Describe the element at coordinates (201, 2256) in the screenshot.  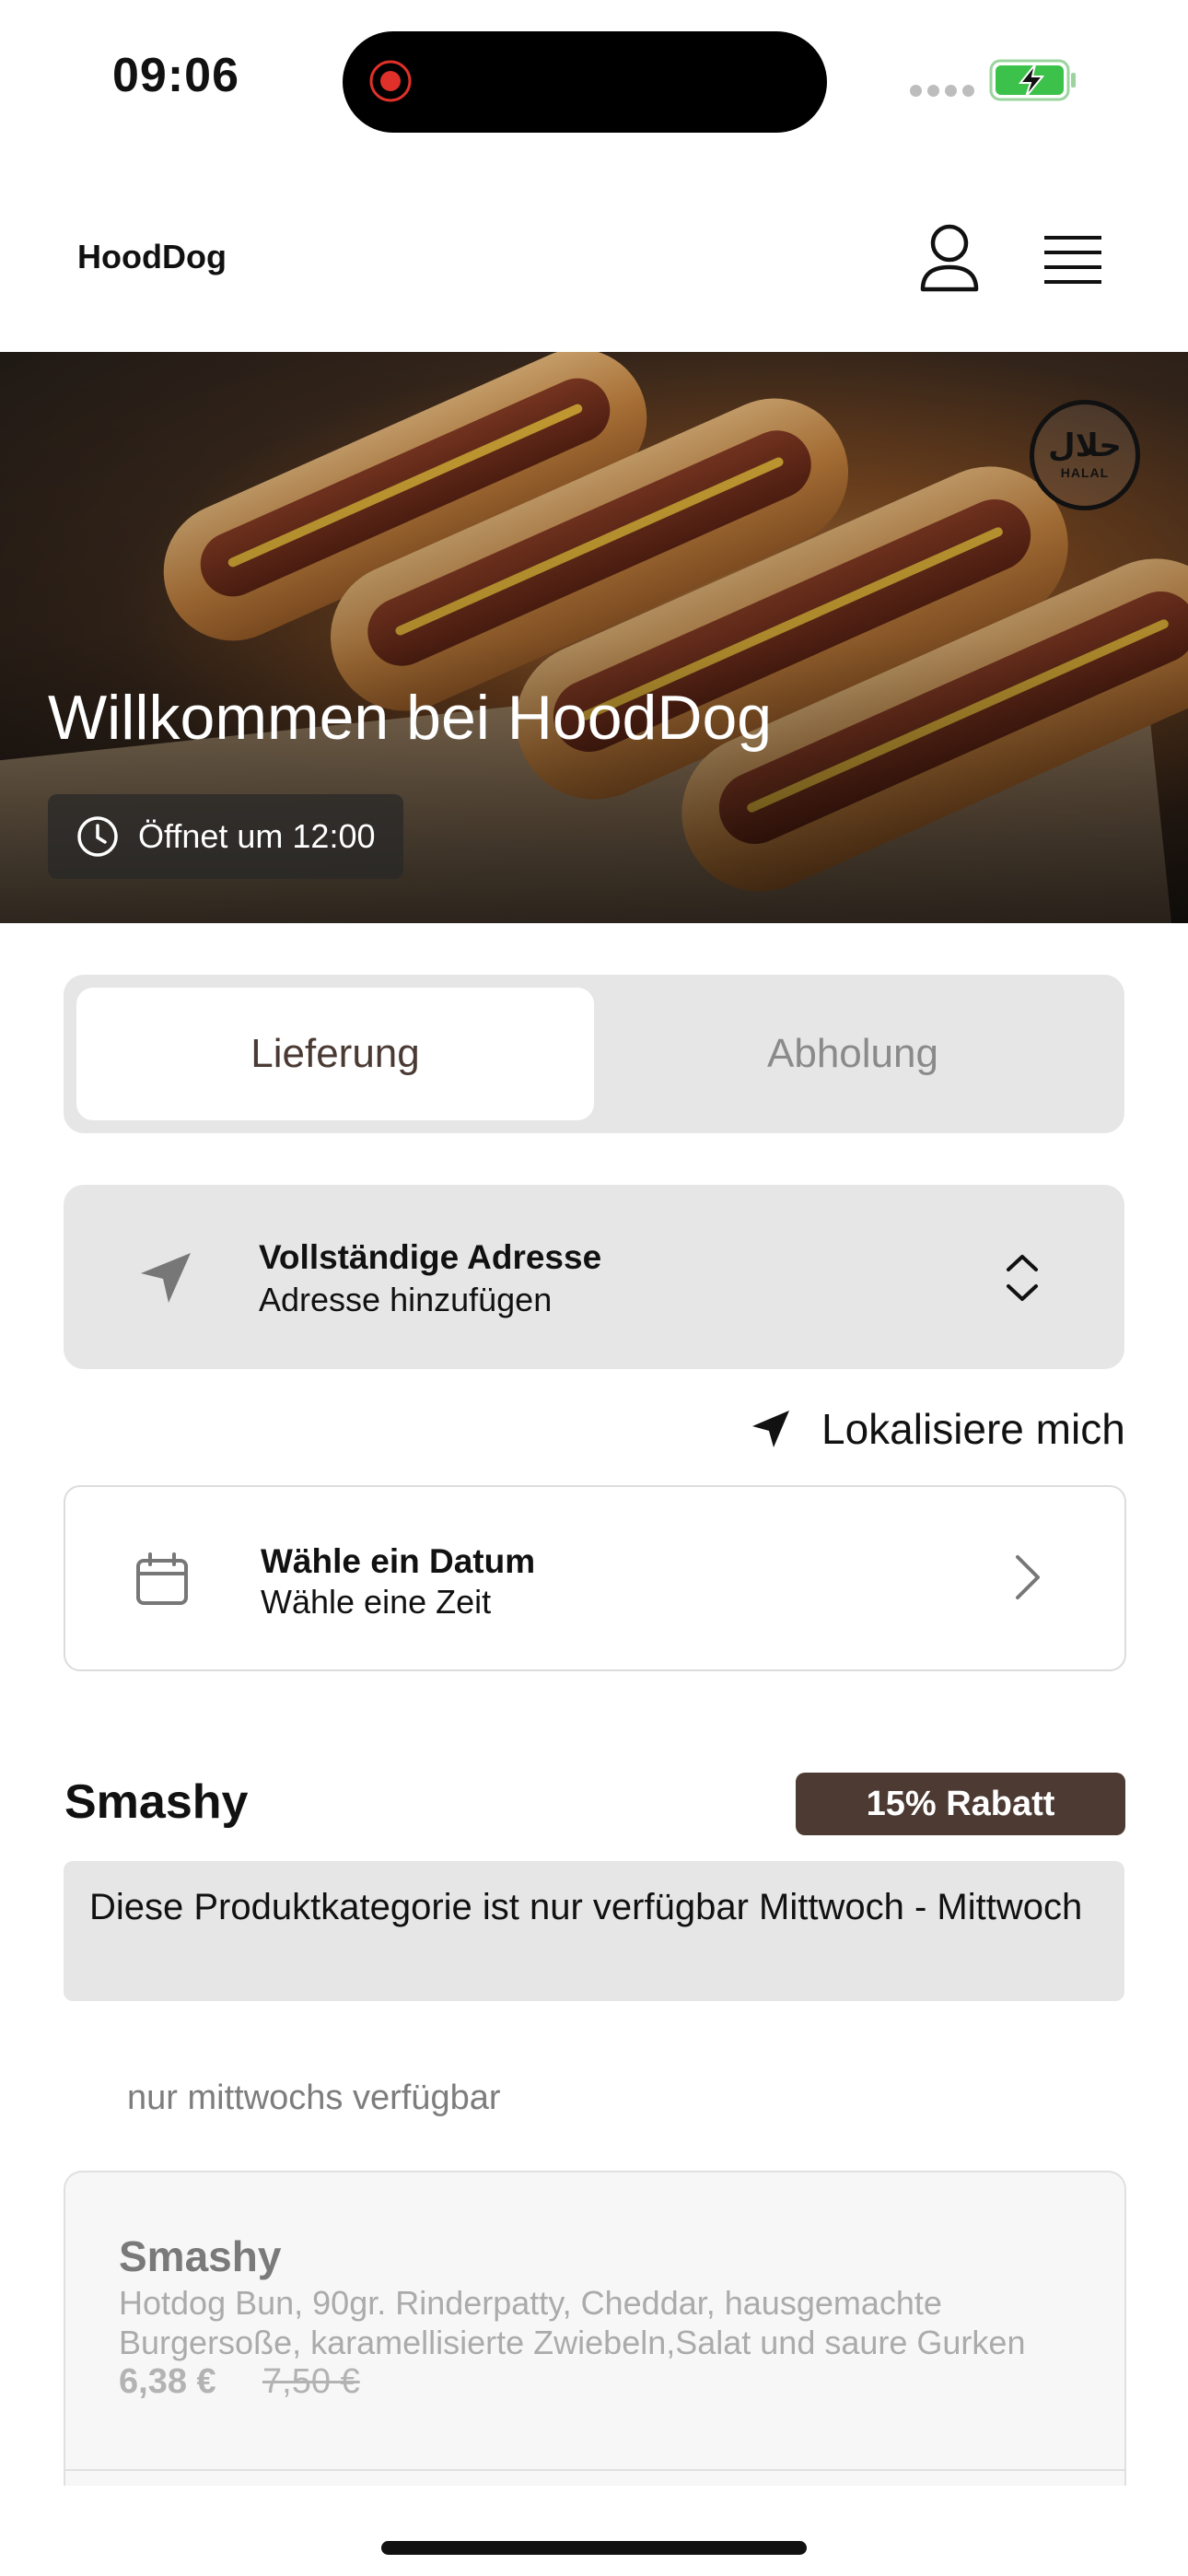
I see `product-name: Smashy` at that location.